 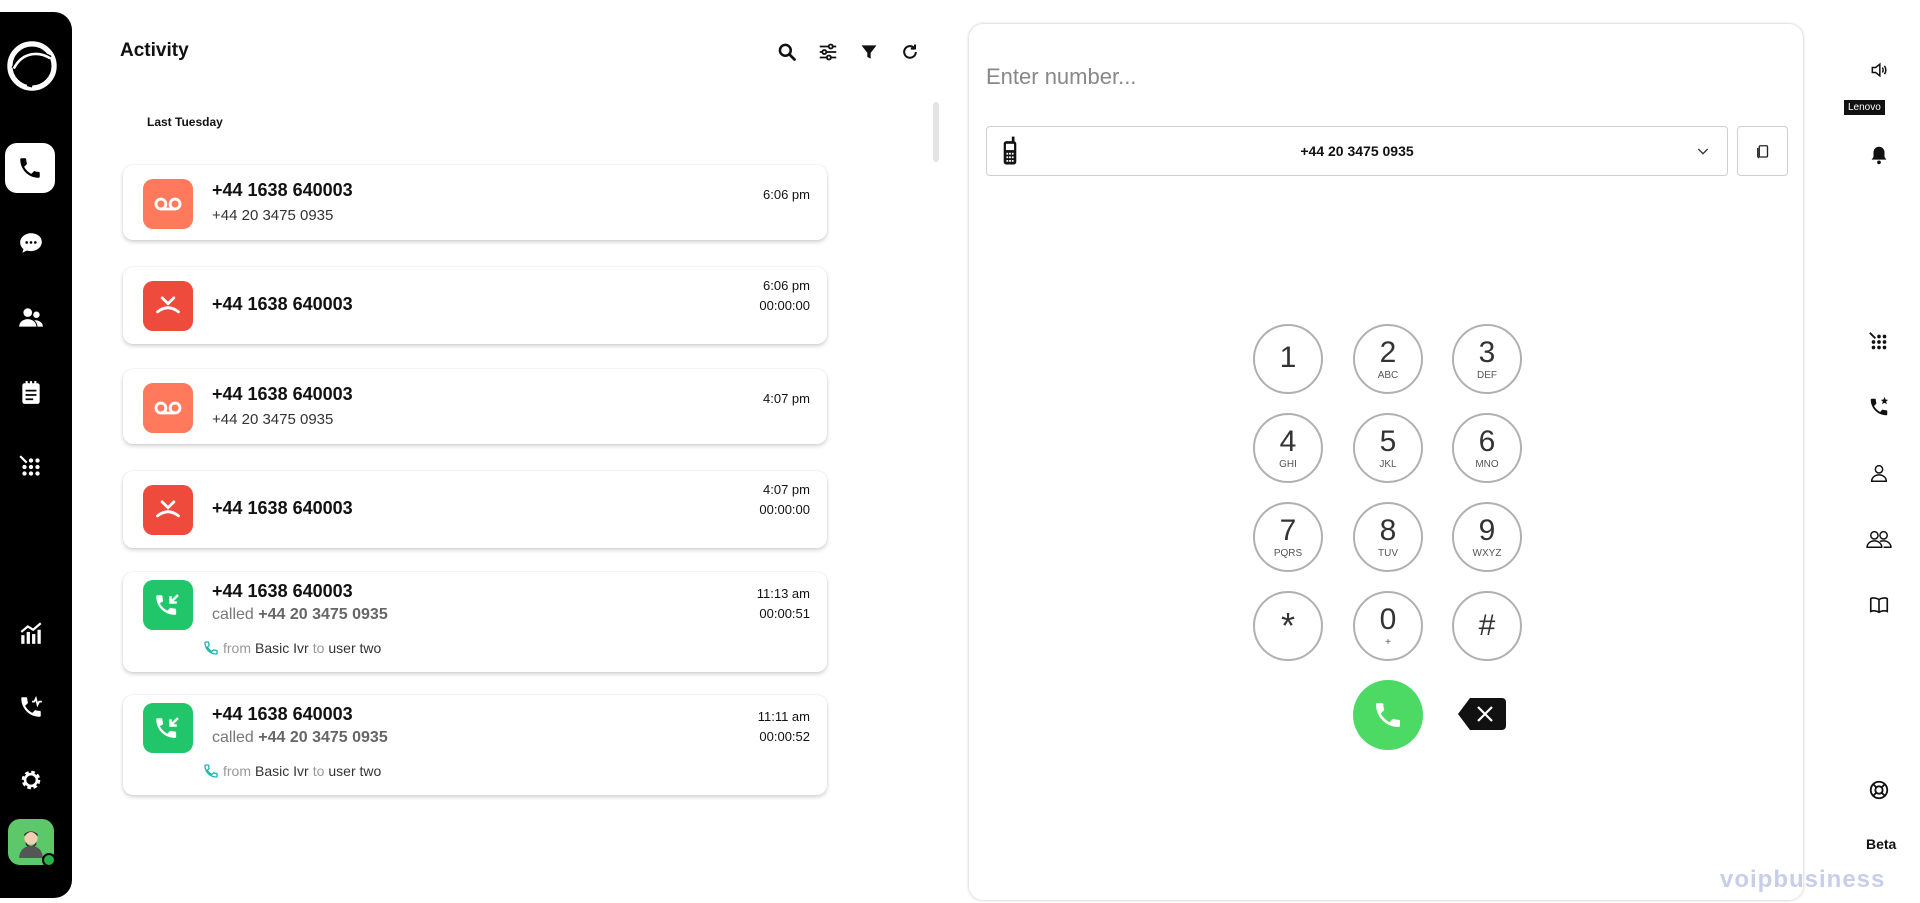 What do you see at coordinates (1879, 605) in the screenshot?
I see `book-icon` at bounding box center [1879, 605].